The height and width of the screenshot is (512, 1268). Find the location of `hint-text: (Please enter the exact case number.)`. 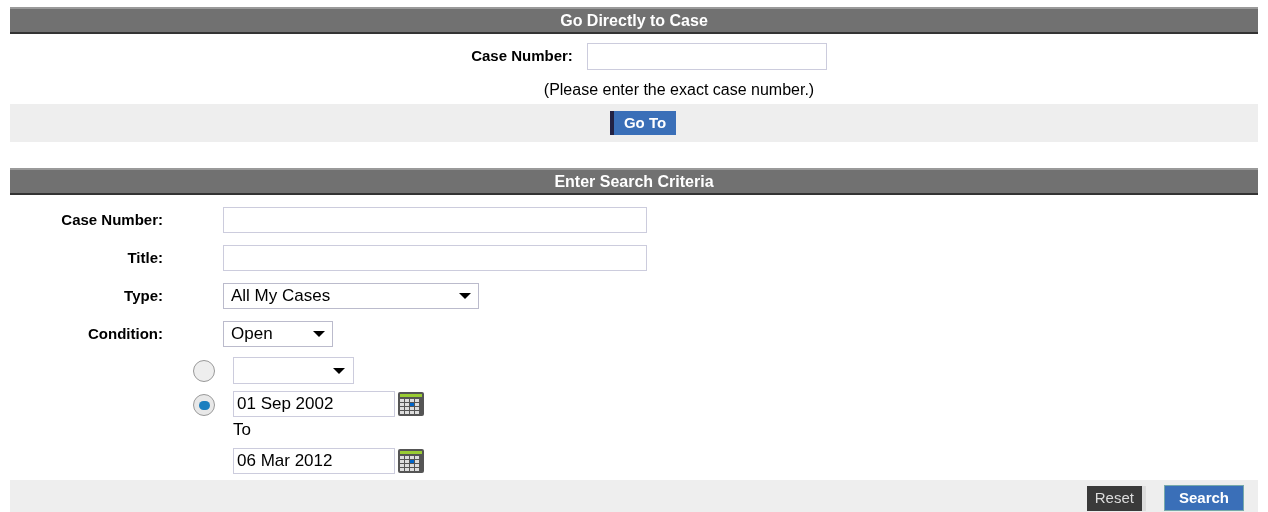

hint-text: (Please enter the exact case number.) is located at coordinates (679, 90).